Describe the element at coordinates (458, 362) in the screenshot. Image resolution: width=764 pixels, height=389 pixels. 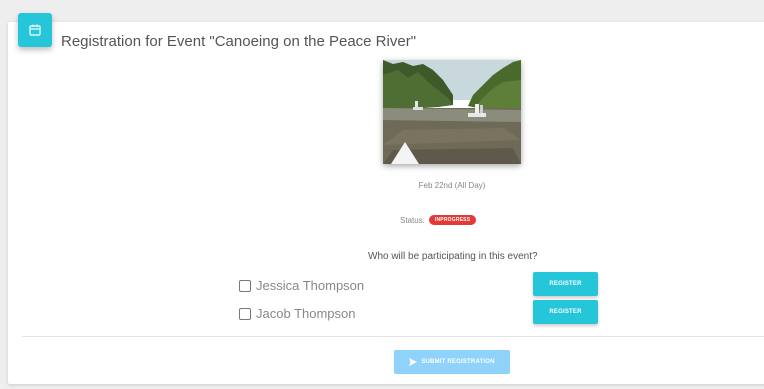
I see `submit-label: SUBMIT REGISTRATION` at that location.